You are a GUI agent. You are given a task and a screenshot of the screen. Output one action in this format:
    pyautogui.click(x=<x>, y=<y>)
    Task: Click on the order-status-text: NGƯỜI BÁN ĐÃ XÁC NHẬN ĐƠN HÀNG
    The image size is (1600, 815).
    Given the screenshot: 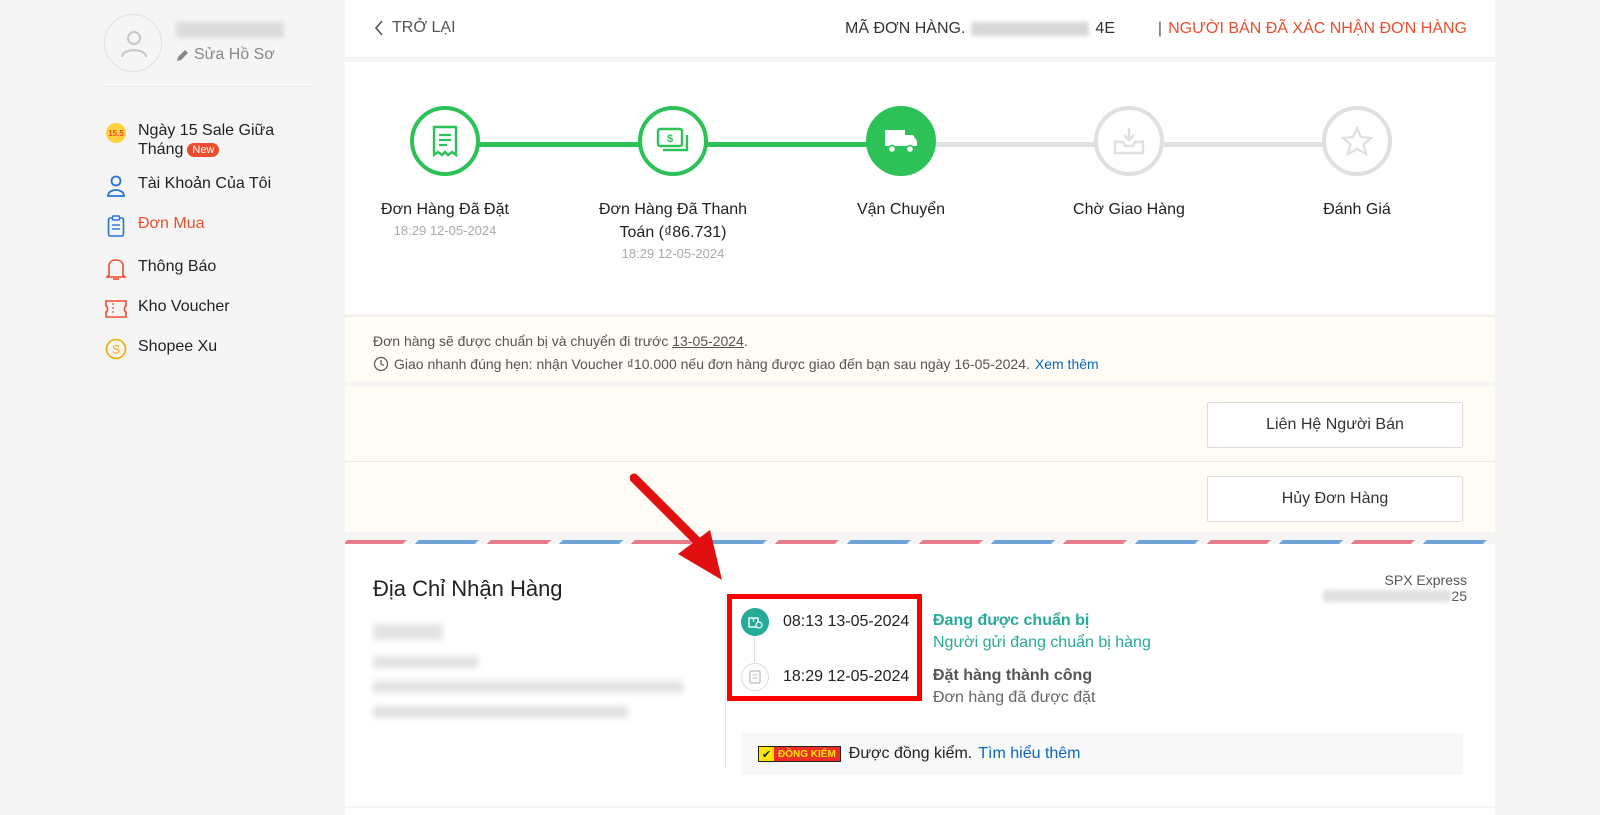 What is the action you would take?
    pyautogui.click(x=1317, y=28)
    